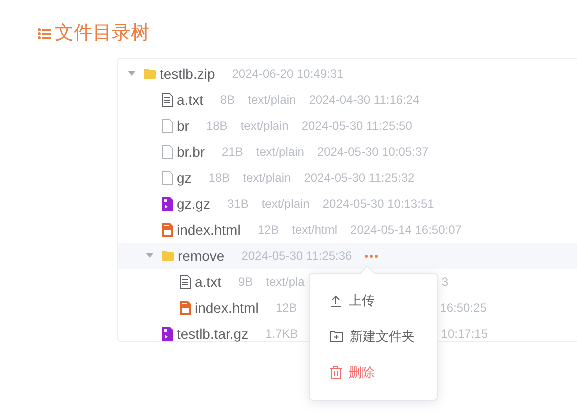 The image size is (577, 416). I want to click on file-size: 31B, so click(238, 204).